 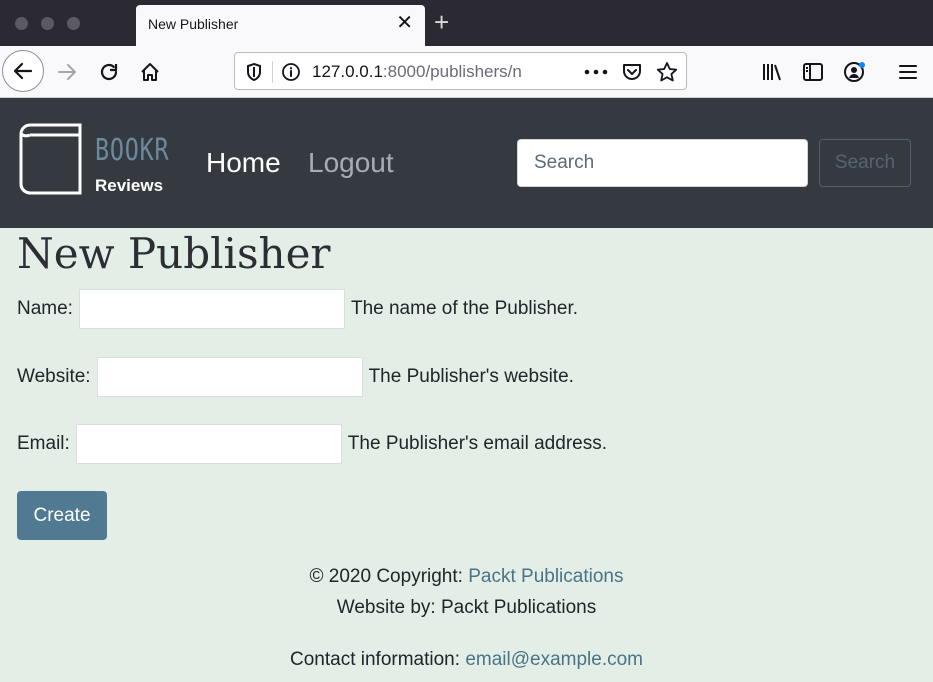 I want to click on home-icon, so click(x=150, y=72).